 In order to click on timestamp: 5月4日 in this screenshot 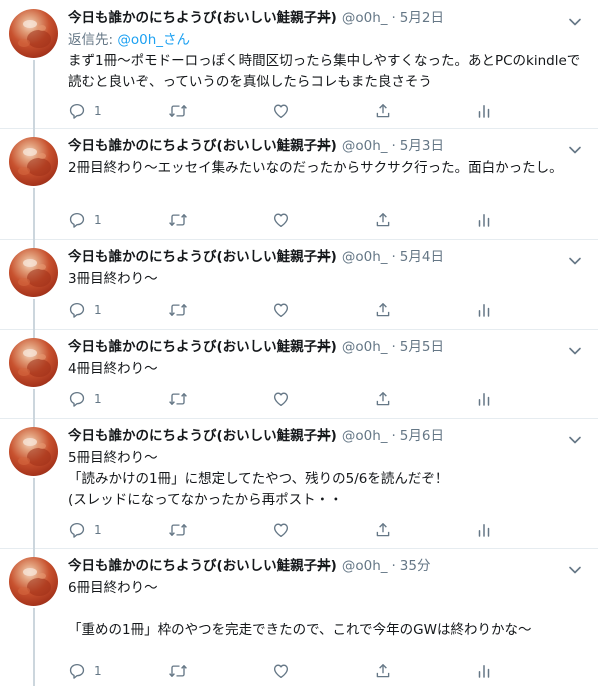, I will do `click(422, 257)`.